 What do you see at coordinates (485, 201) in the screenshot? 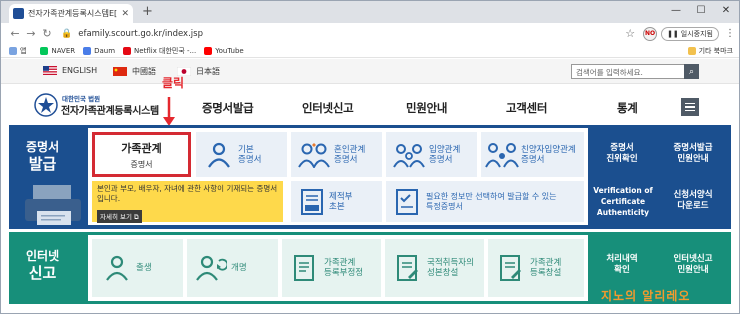
I see `specific-certificate-button: 필요한 정보만 선택하여 발급할 수 있는 특정증명서` at bounding box center [485, 201].